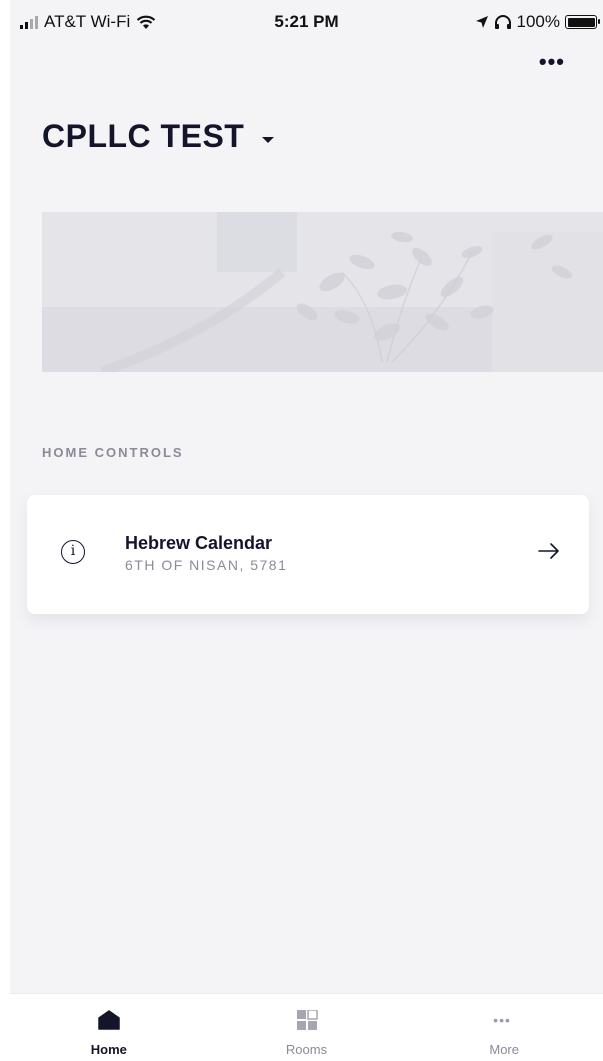 The image size is (603, 1061). Describe the element at coordinates (113, 452) in the screenshot. I see `section-label: HOME CONTROLS` at that location.